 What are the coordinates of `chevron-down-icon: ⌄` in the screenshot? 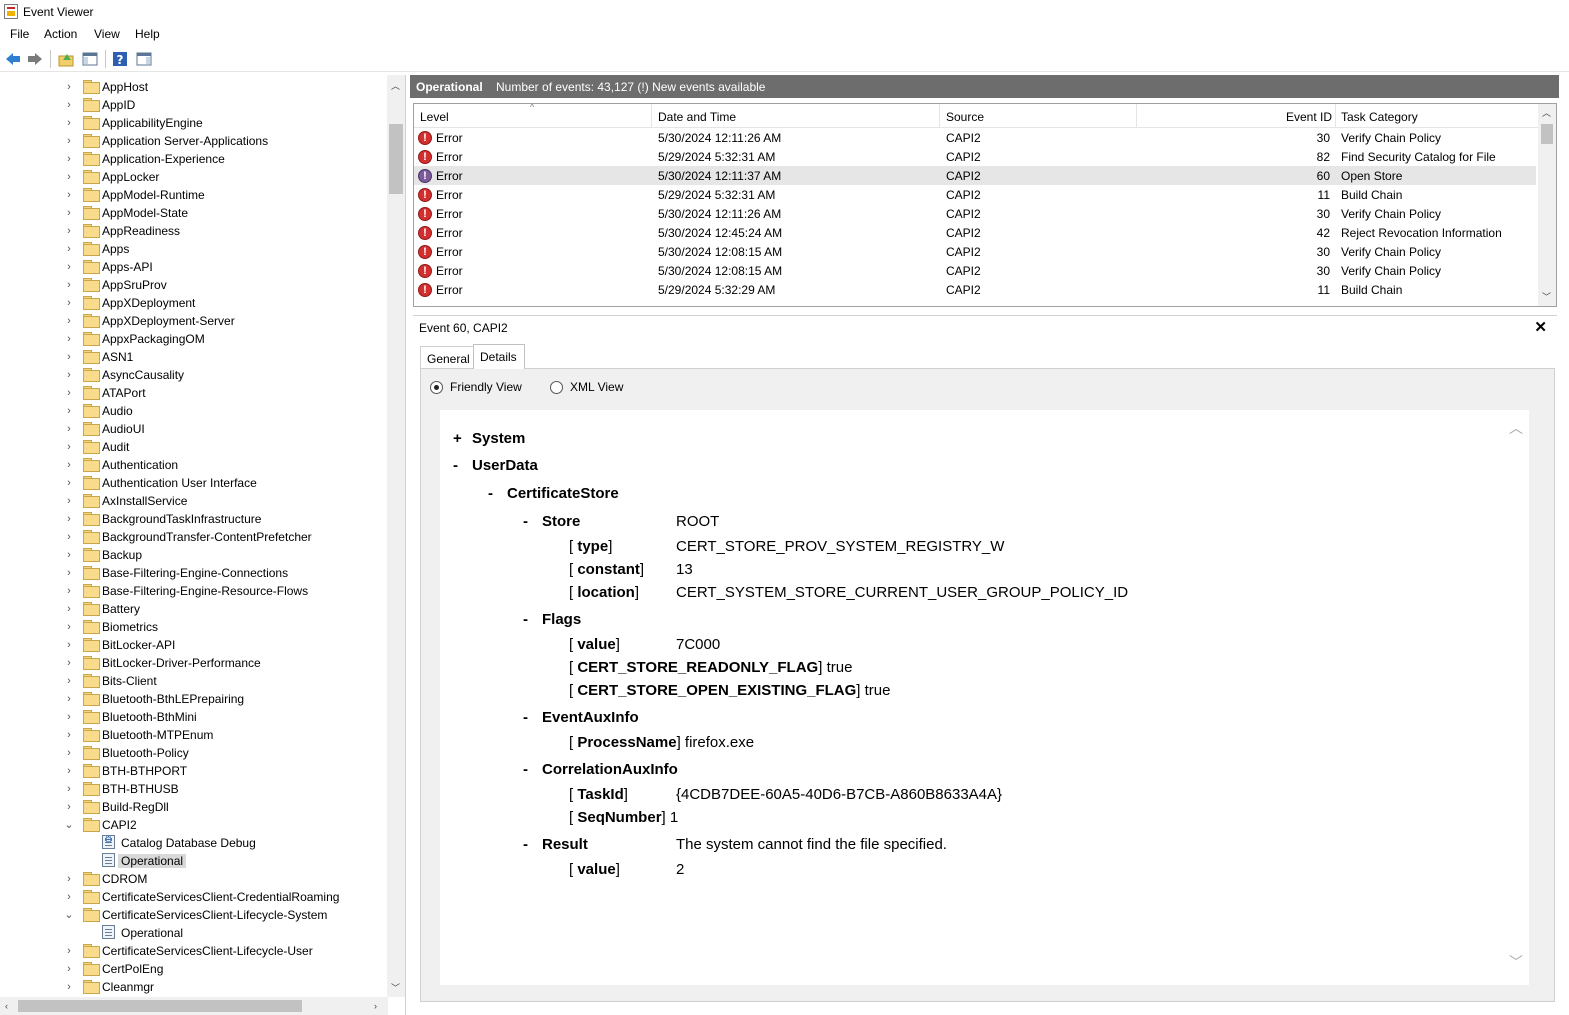 It's located at (69, 915).